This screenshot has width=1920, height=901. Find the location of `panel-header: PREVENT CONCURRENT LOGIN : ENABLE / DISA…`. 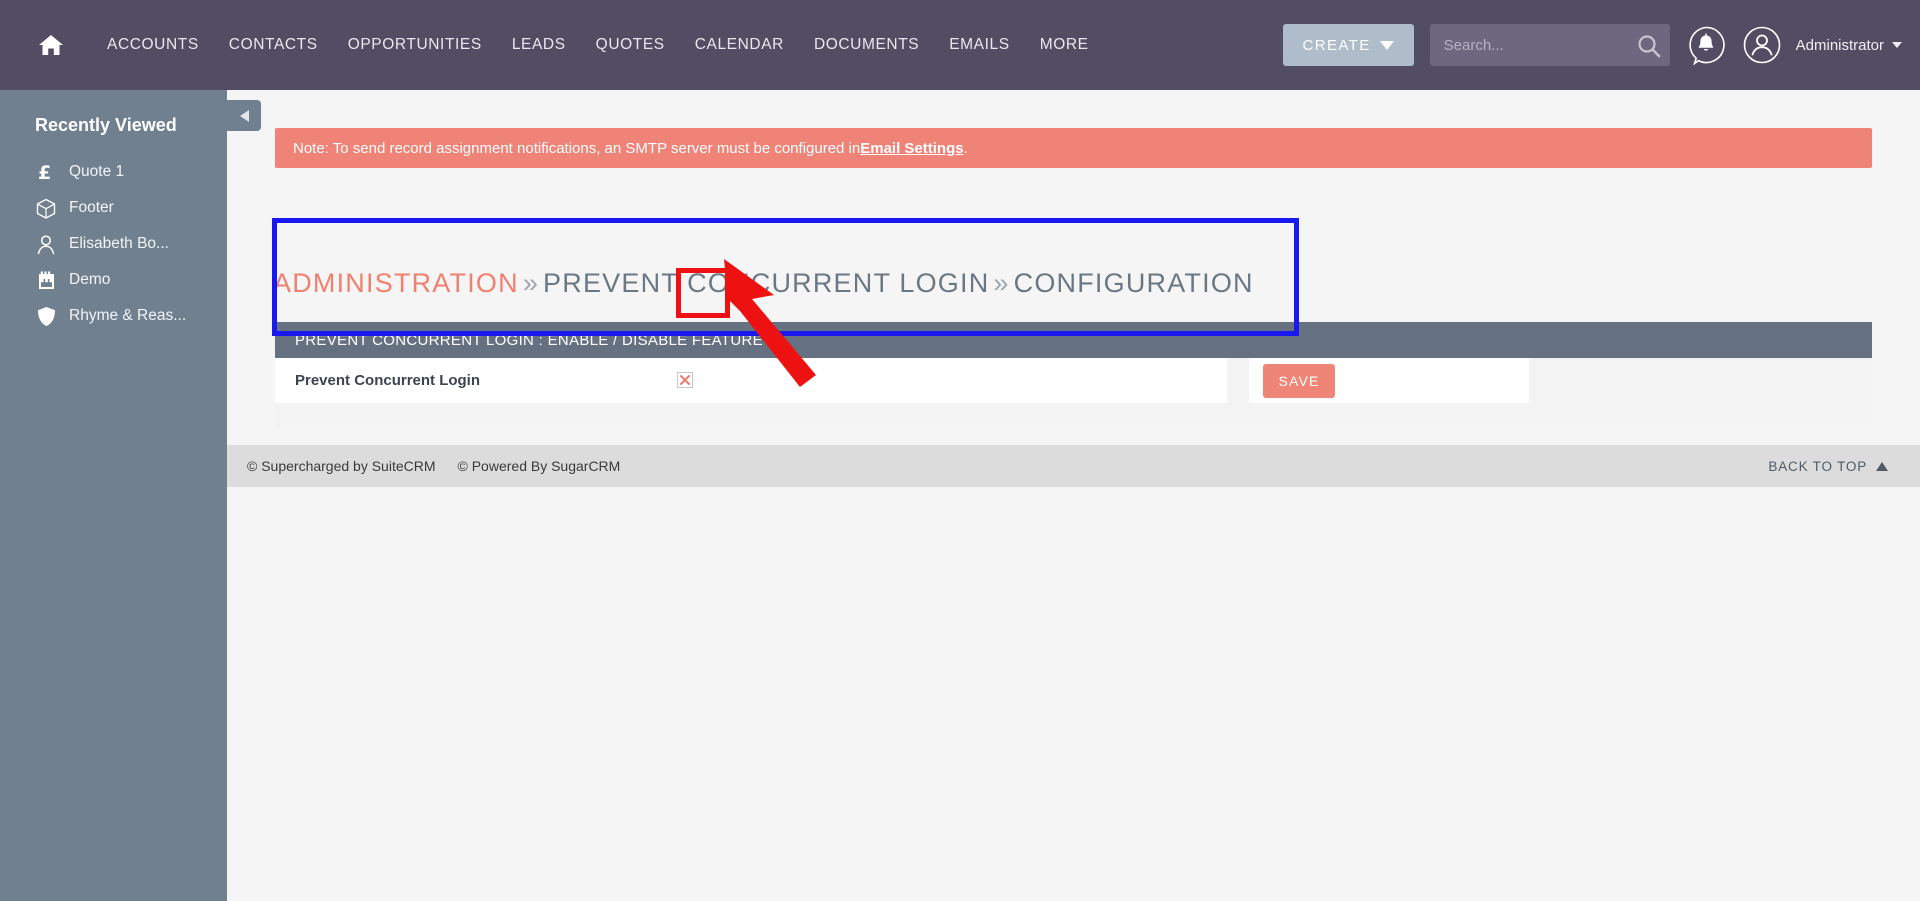

panel-header: PREVENT CONCURRENT LOGIN : ENABLE / DISA… is located at coordinates (1073, 340).